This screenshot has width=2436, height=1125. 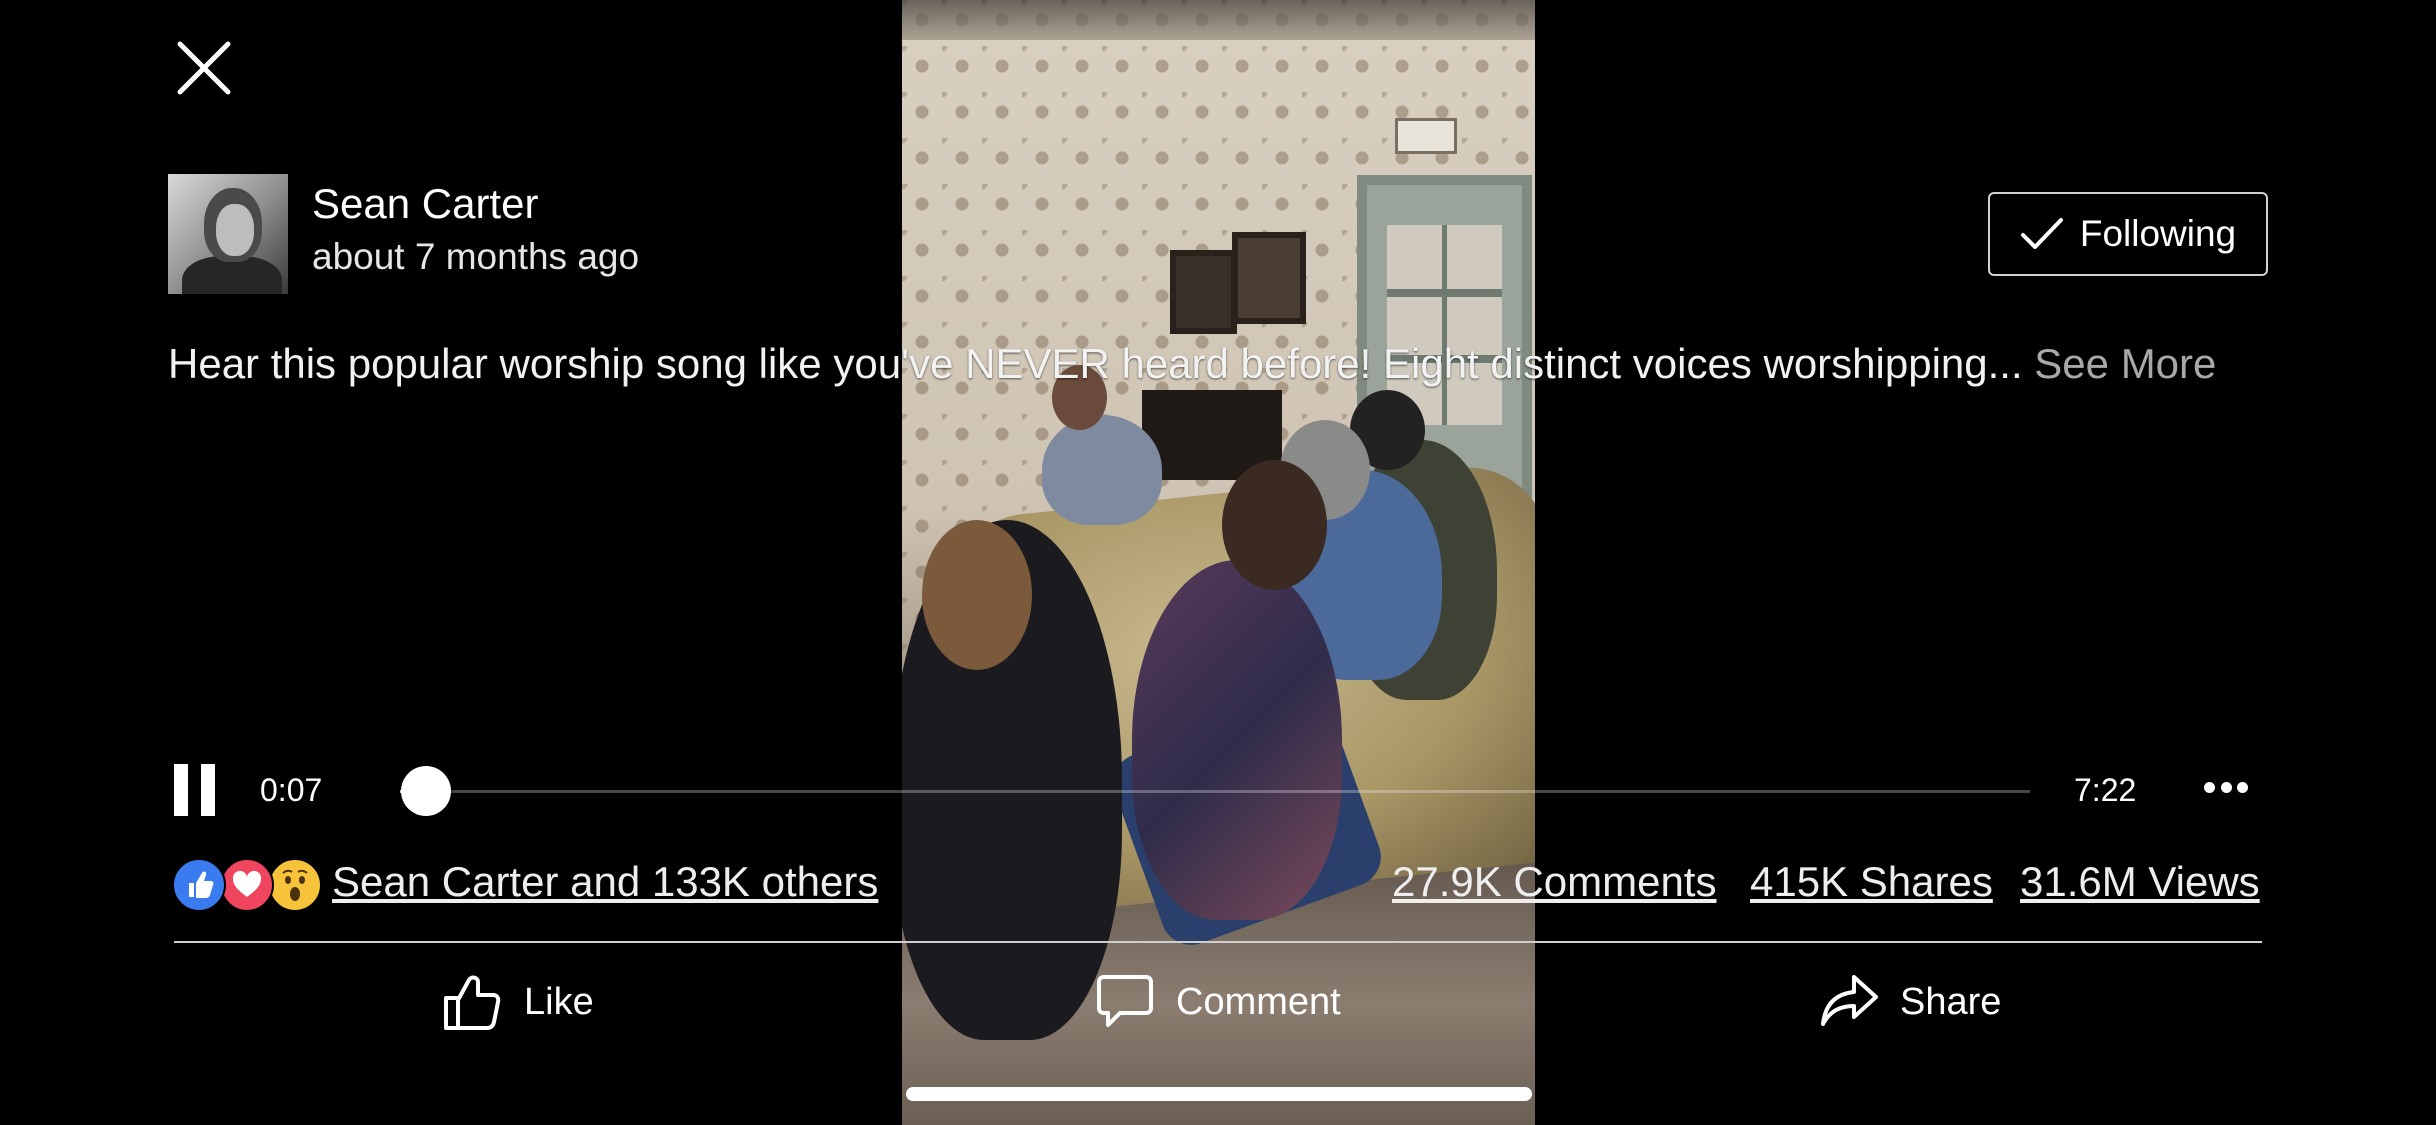 I want to click on scrubber-handle, so click(x=426, y=791).